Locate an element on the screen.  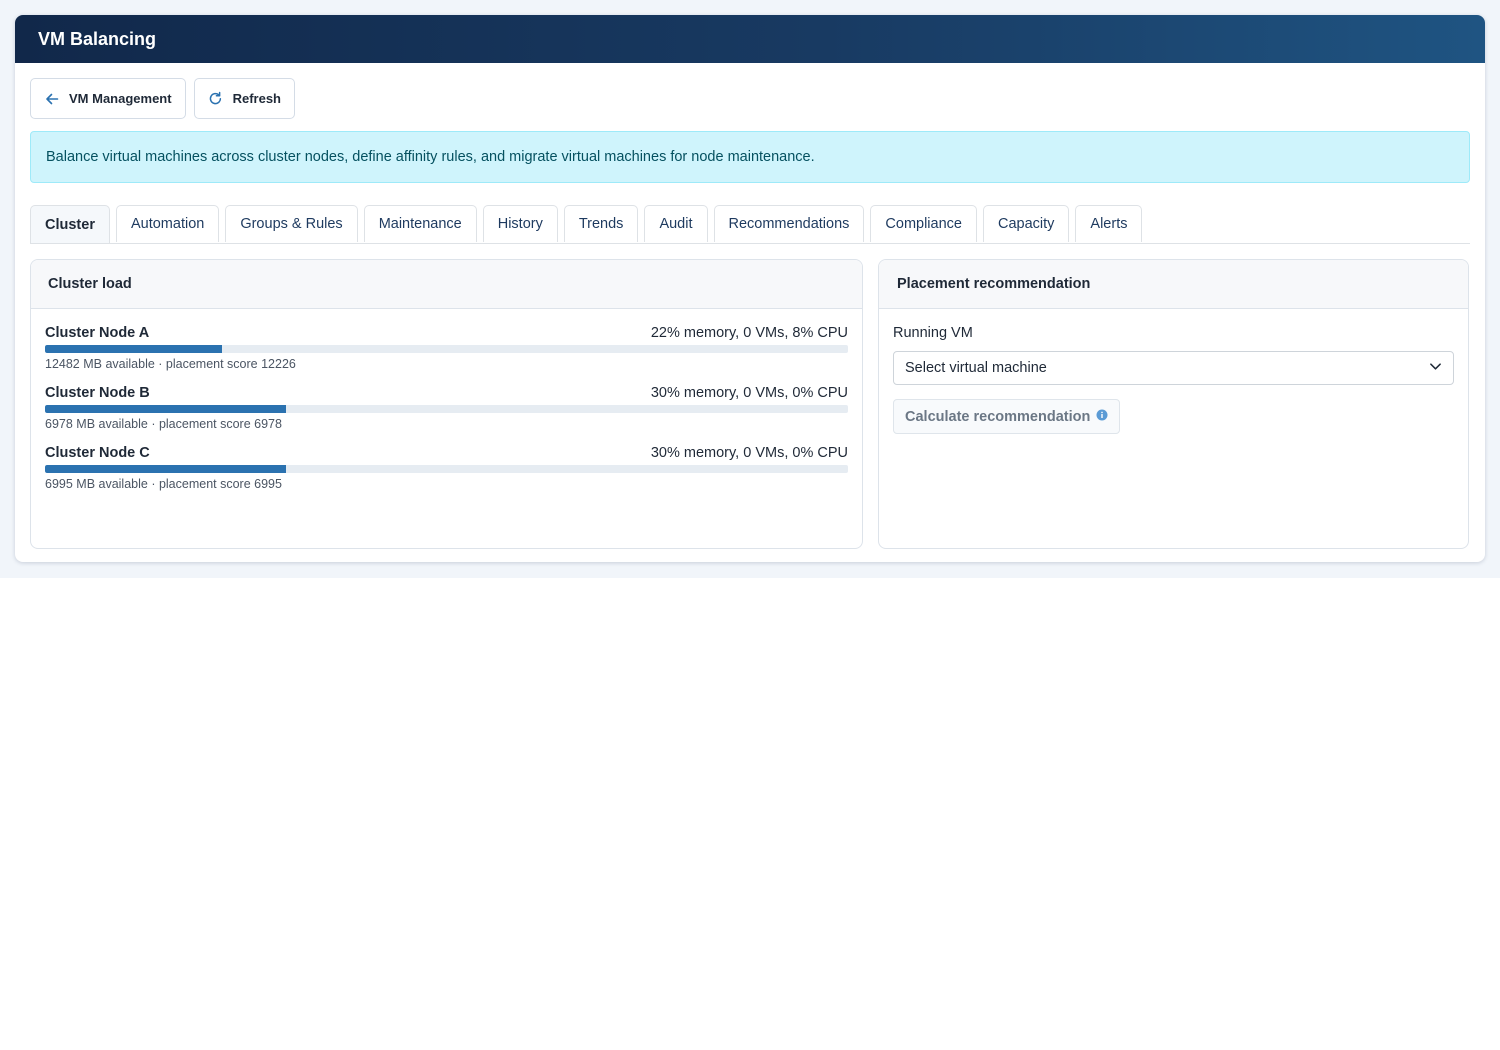
refresh-icon is located at coordinates (216, 99).